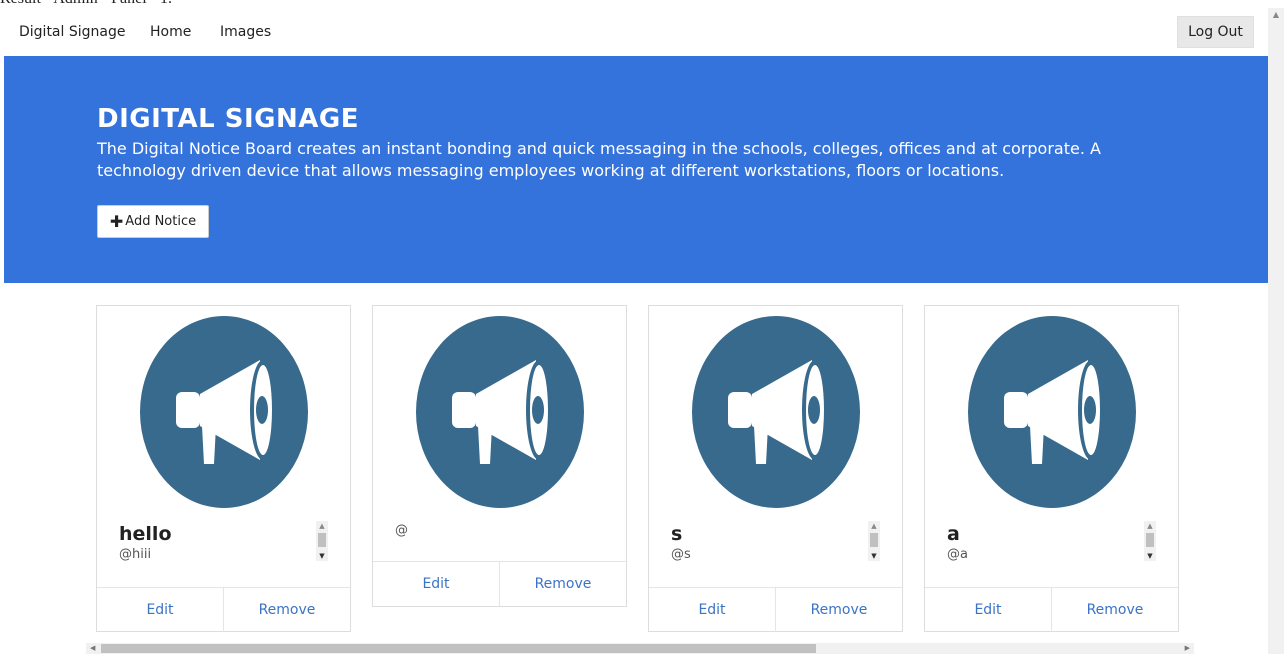  I want to click on card-handle: @, so click(401, 530).